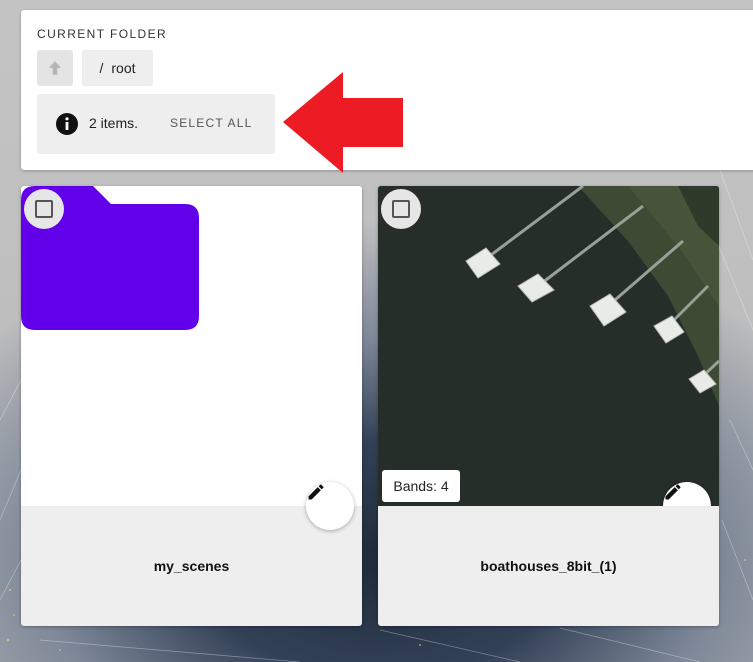 This screenshot has width=753, height=662. I want to click on parent-folder-button, so click(55, 68).